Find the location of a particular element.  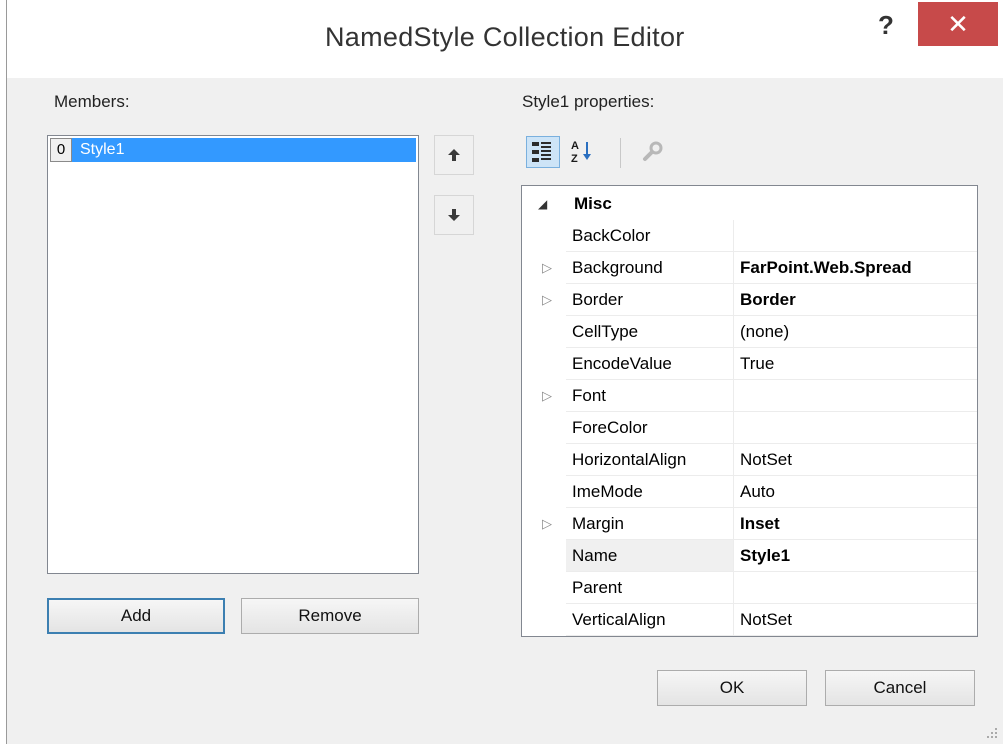

alphabetical-button: A Z is located at coordinates (585, 152).